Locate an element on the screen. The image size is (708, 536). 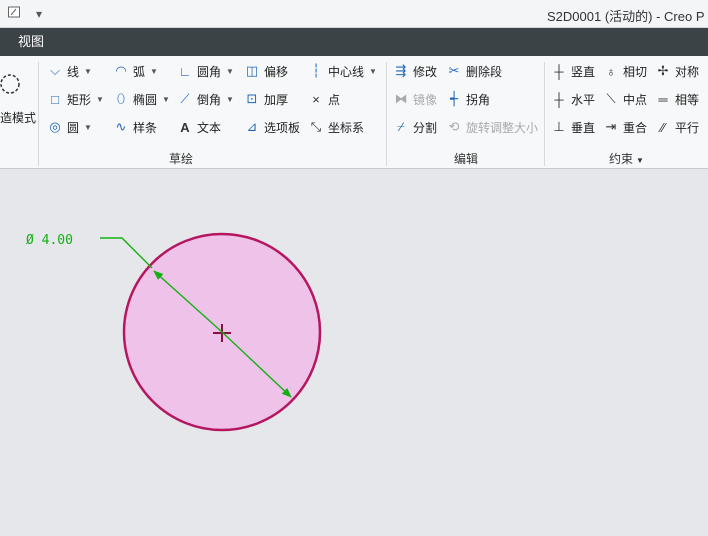
offset-icon: ◫ is located at coordinates (252, 70).